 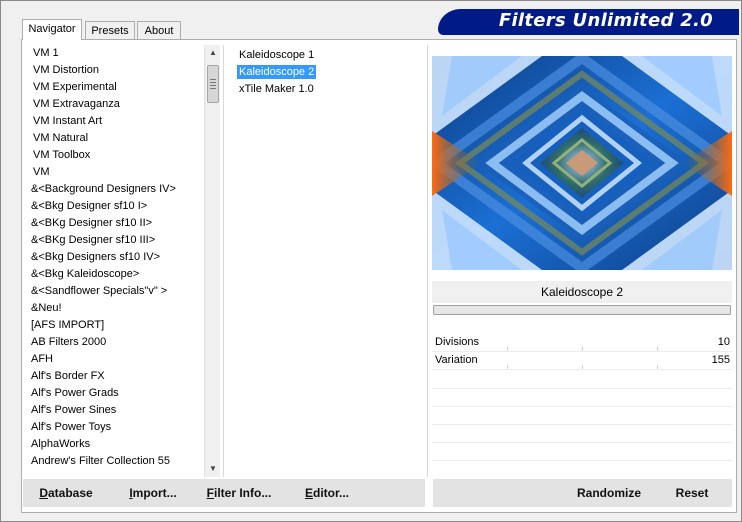 What do you see at coordinates (582, 343) in the screenshot?
I see `param-row-divisions: Divisions 10` at bounding box center [582, 343].